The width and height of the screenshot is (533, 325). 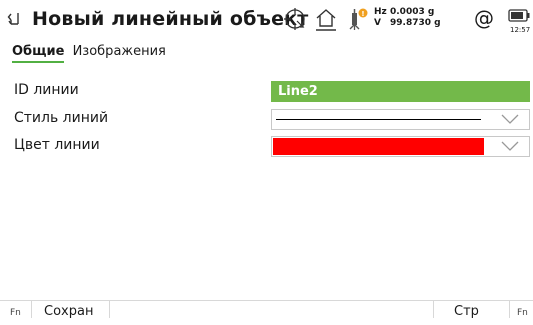 I want to click on line-id-label: ID линии, so click(x=46, y=90).